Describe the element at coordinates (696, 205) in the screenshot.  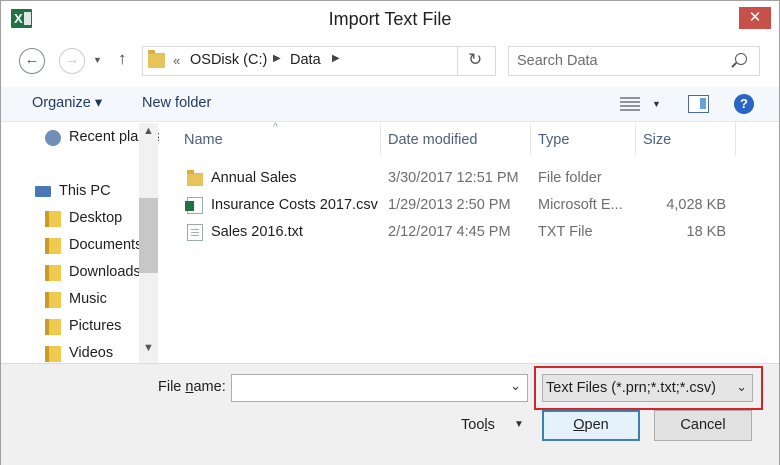
I see `file-size: 4,028 KB` at that location.